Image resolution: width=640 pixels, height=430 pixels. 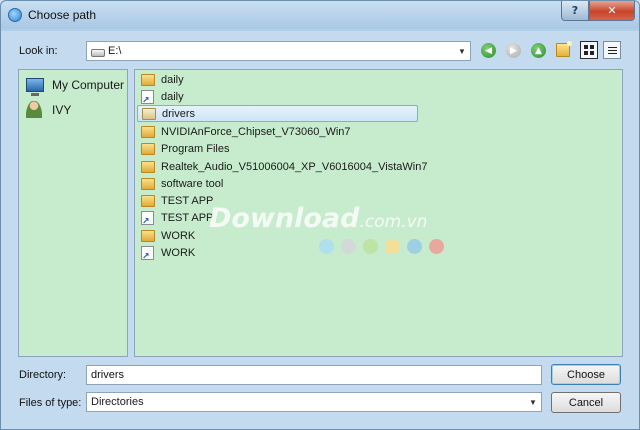 I want to click on window-title: Choose path, so click(x=62, y=15).